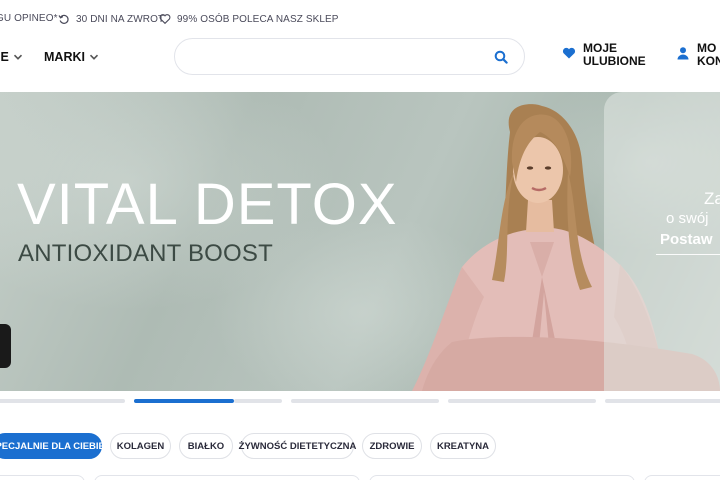 The image size is (720, 480). I want to click on product-cards-row, so click(360, 477).